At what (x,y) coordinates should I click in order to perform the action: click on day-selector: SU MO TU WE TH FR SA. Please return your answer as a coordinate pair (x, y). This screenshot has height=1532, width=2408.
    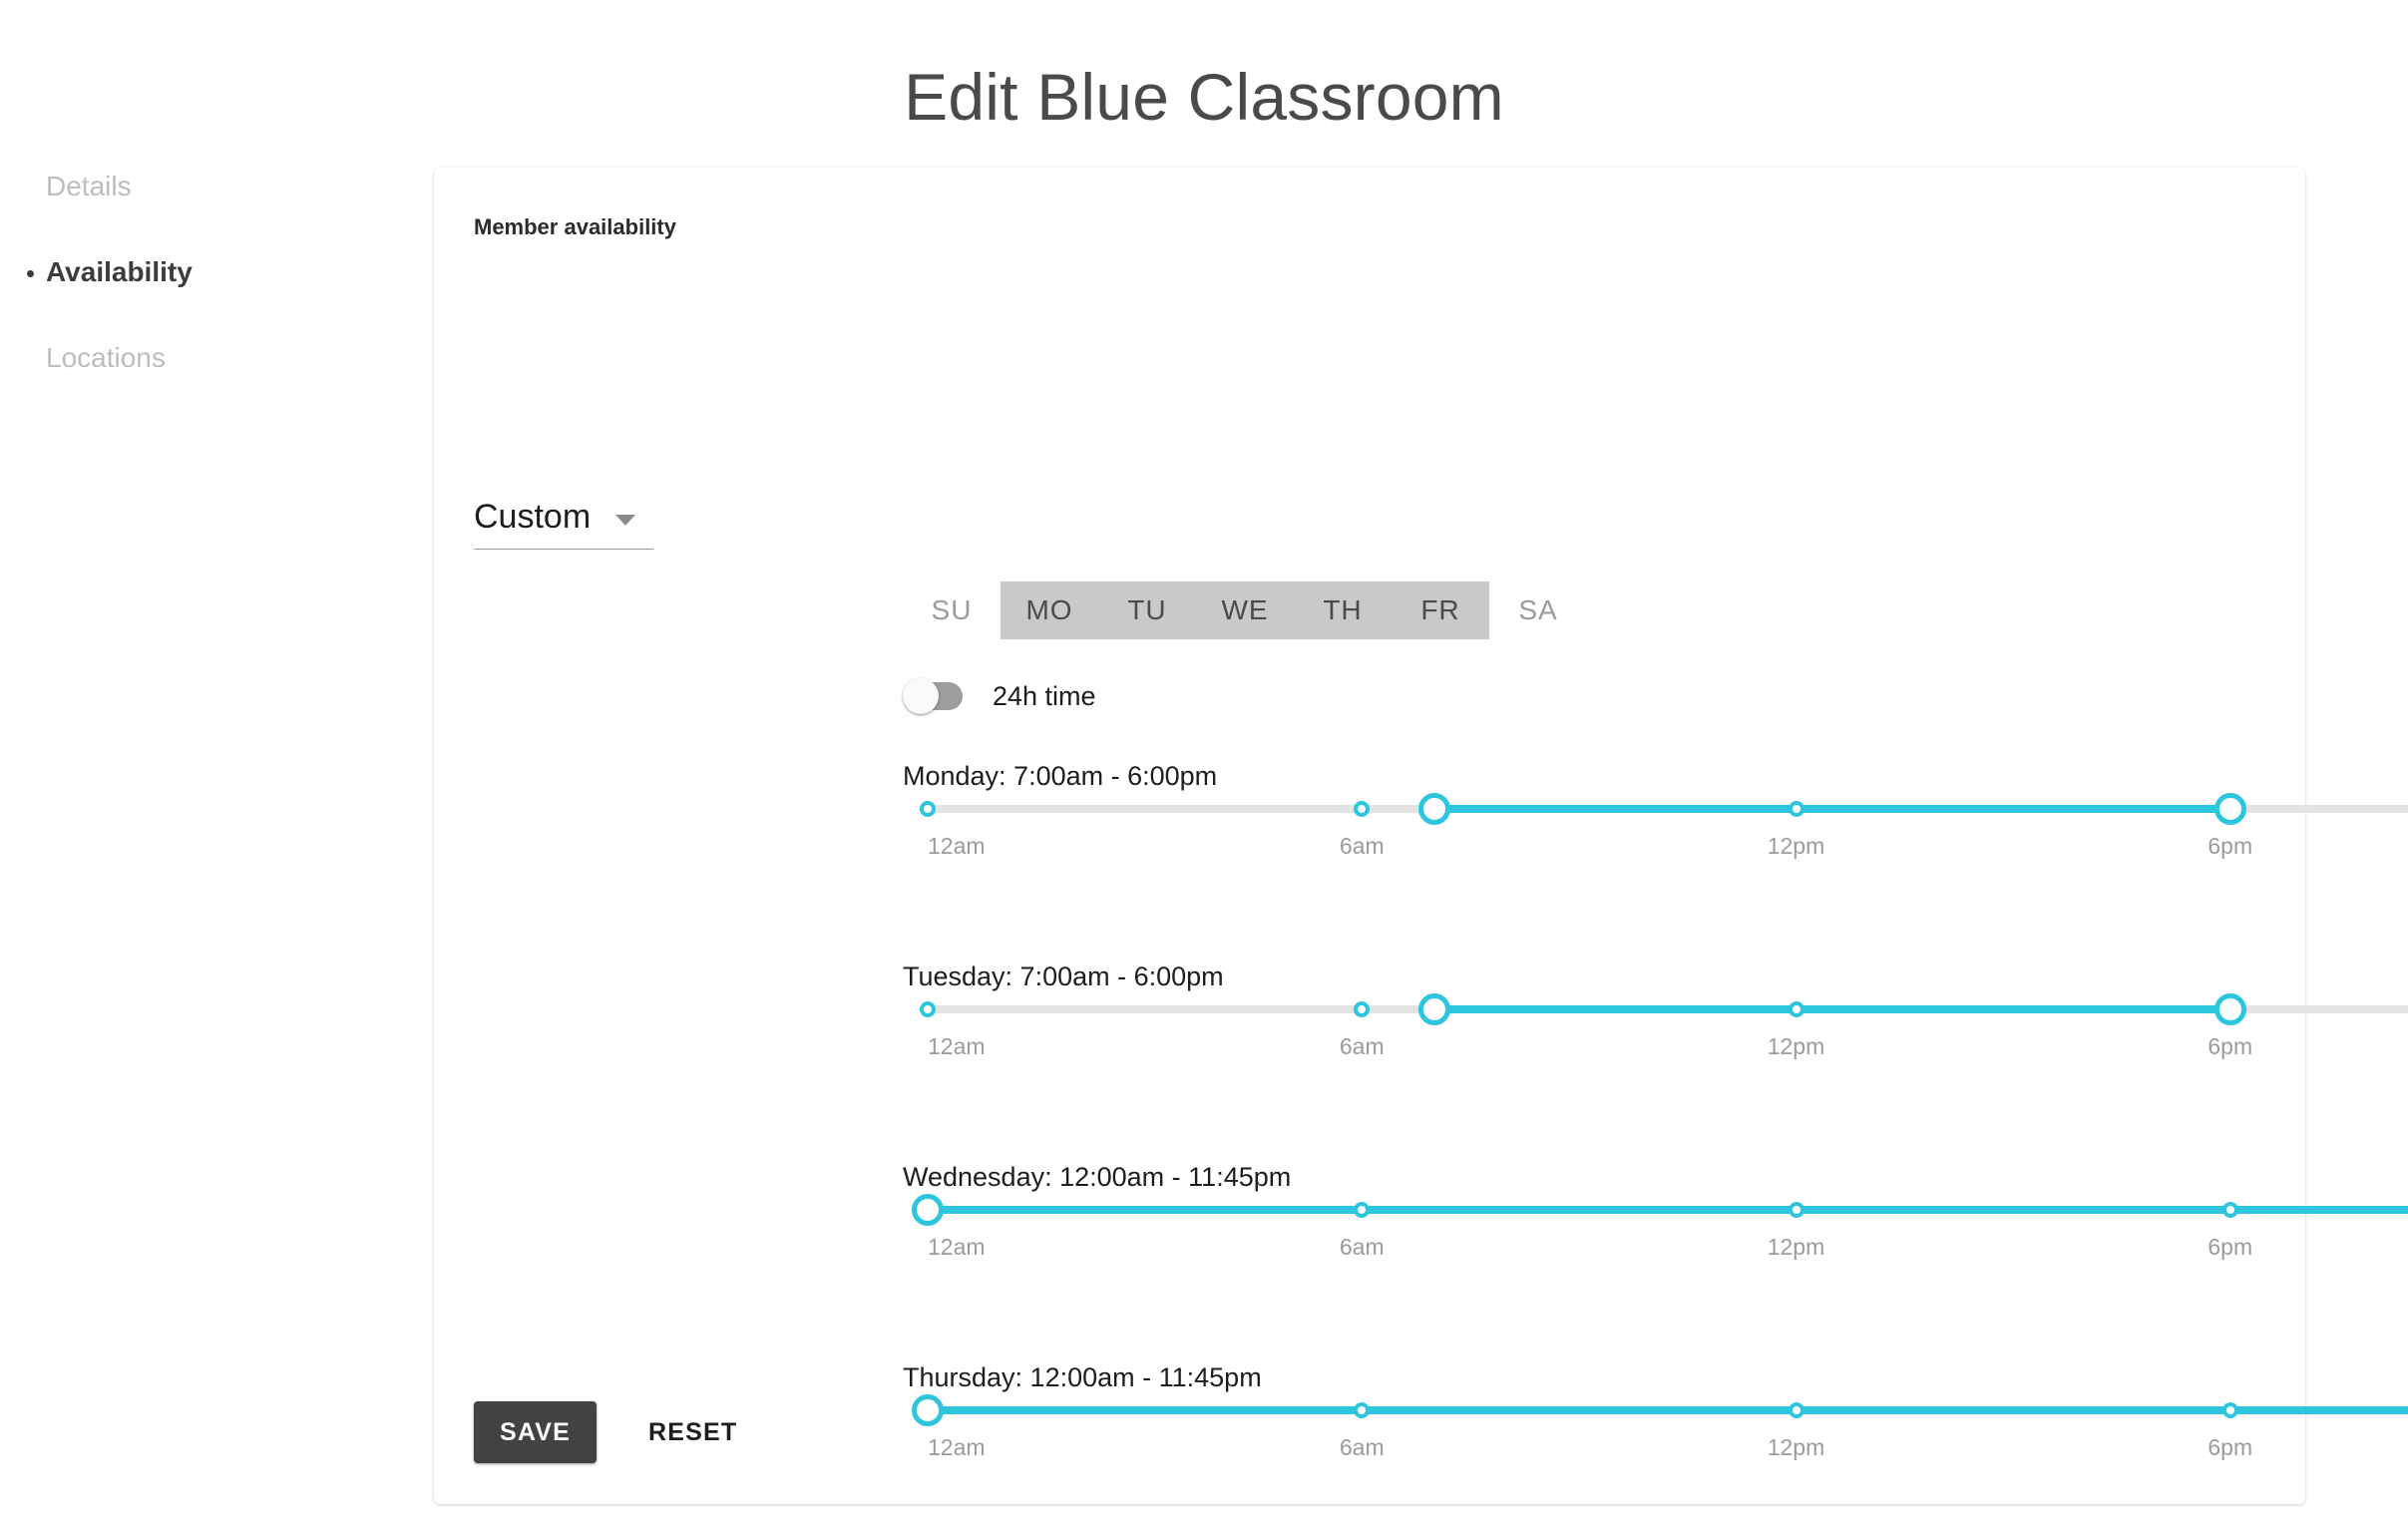
    Looking at the image, I should click on (1245, 610).